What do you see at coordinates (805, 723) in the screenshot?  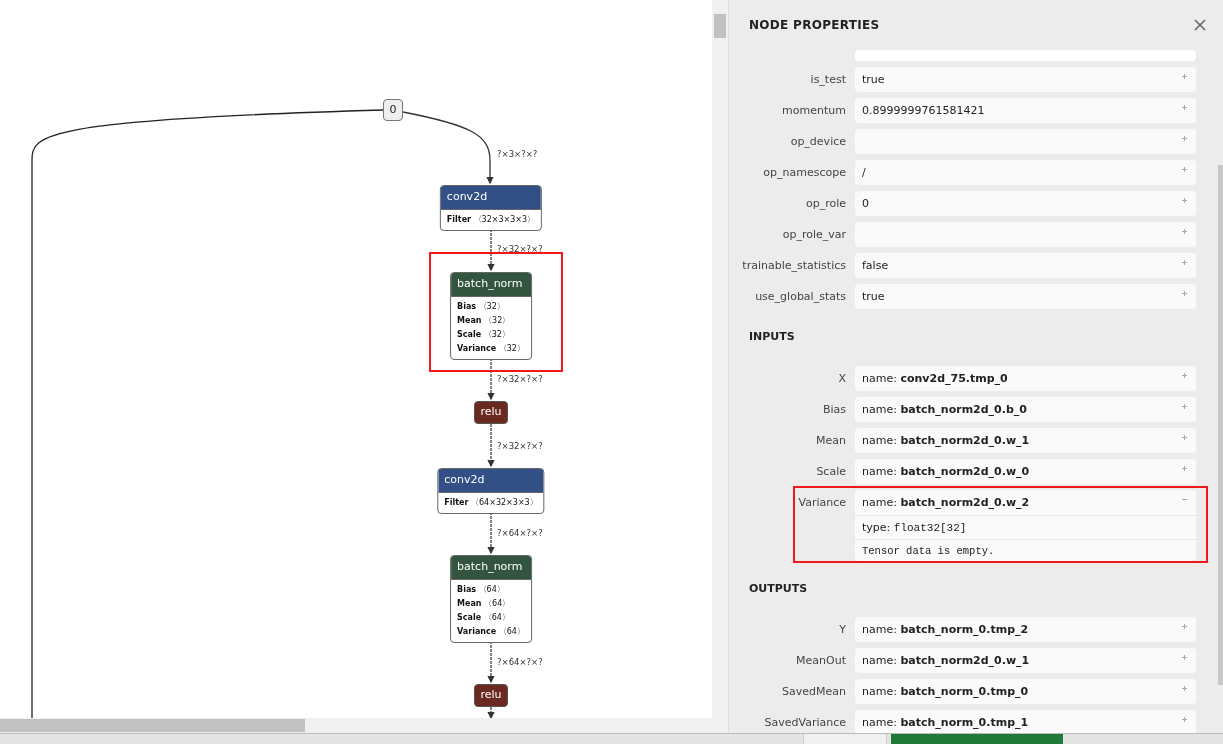 I see `property-label: SavedVariance` at bounding box center [805, 723].